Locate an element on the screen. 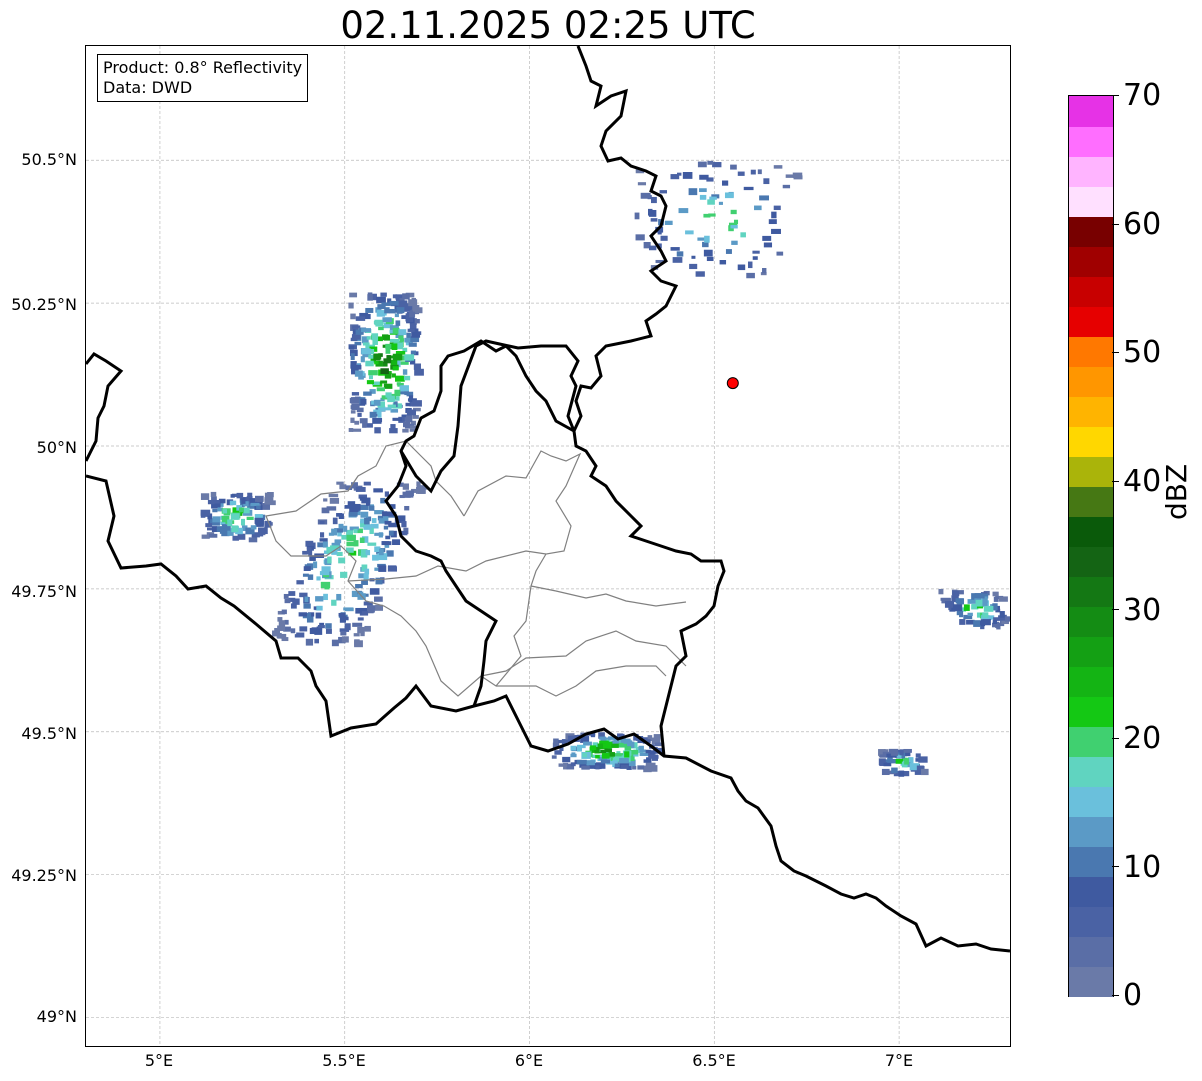  lat-tick-label: 49.25°N is located at coordinates (44, 875).